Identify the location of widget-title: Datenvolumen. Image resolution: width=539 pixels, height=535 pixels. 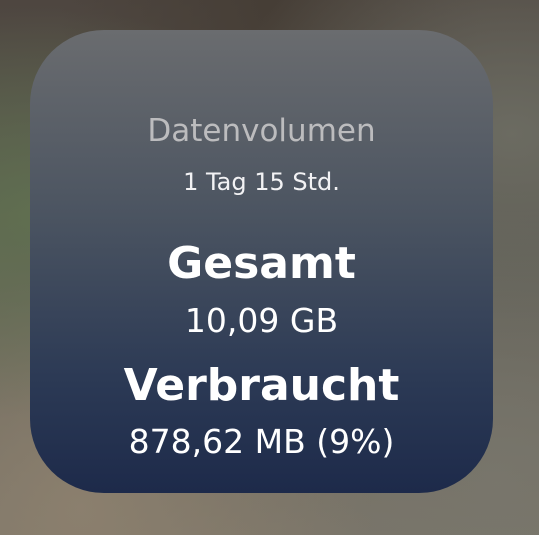
(261, 131).